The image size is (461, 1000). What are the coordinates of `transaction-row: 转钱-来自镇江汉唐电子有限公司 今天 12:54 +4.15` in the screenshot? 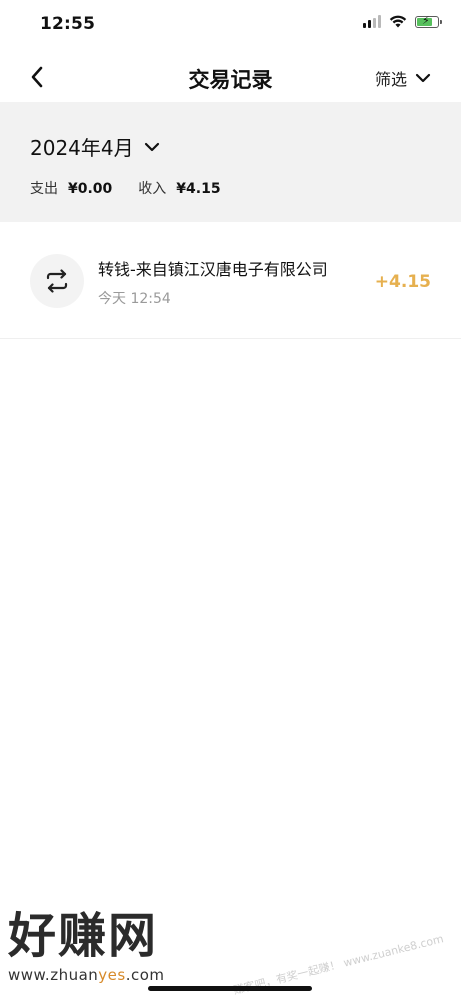 It's located at (230, 280).